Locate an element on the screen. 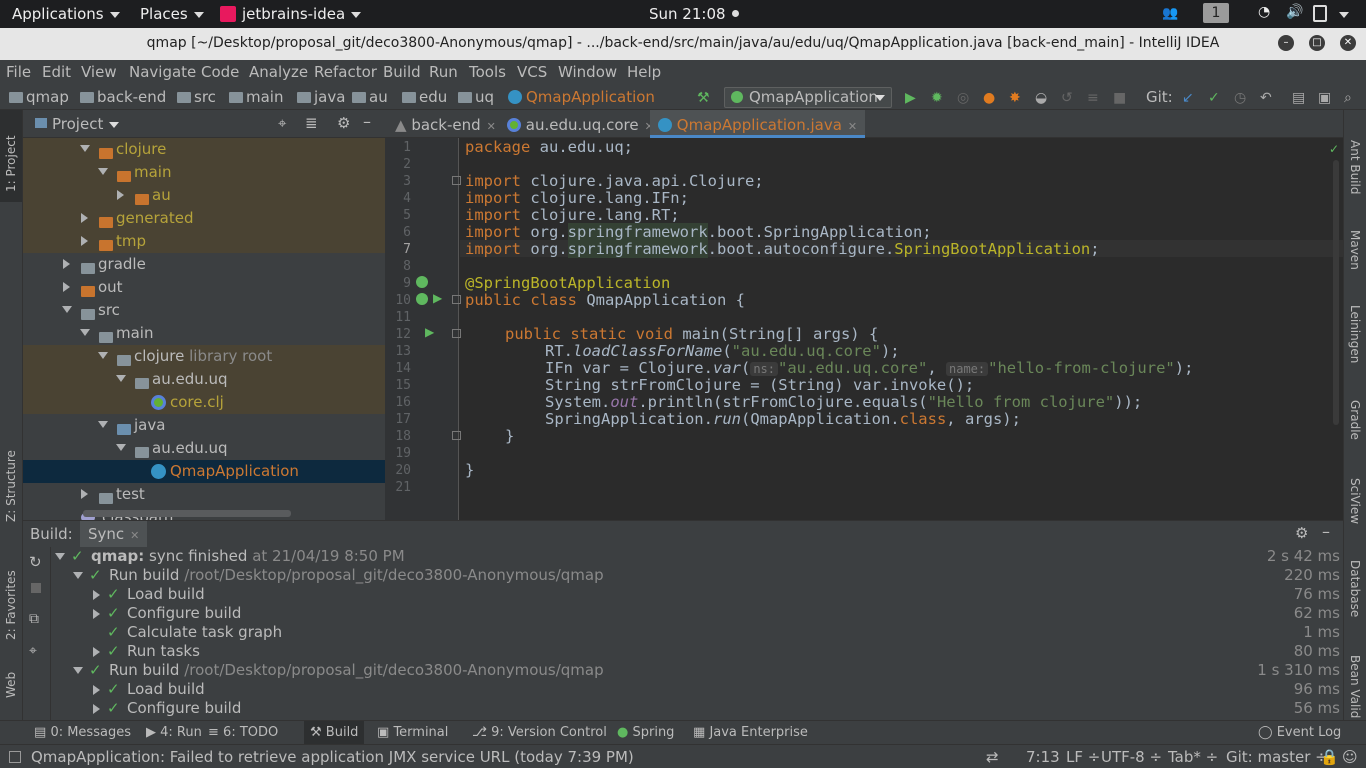 The image size is (1366, 768). sync-icon: ↻ is located at coordinates (35, 562).